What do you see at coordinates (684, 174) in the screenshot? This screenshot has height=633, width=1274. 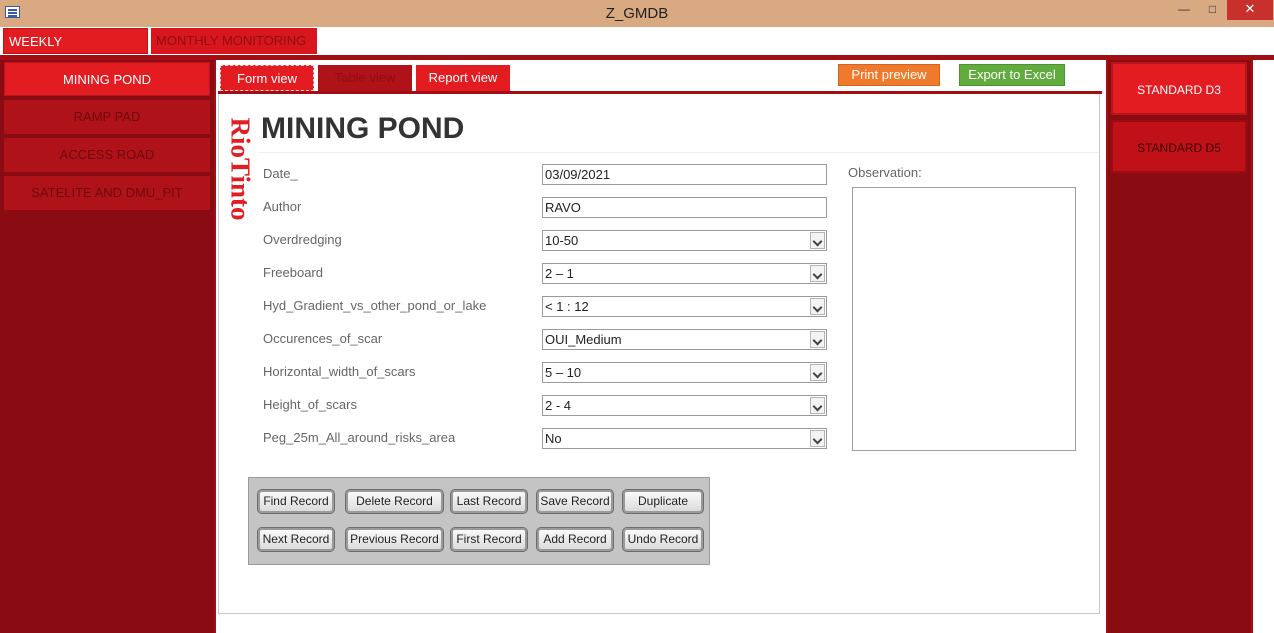 I see `date-field: 03/09/2021` at bounding box center [684, 174].